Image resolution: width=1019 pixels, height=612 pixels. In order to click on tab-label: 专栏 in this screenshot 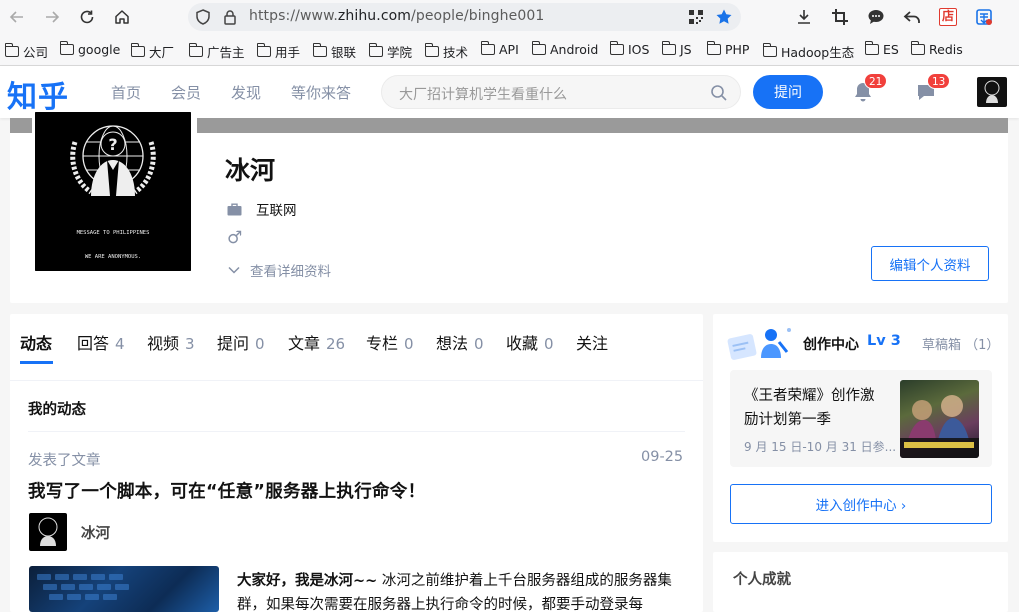, I will do `click(382, 343)`.